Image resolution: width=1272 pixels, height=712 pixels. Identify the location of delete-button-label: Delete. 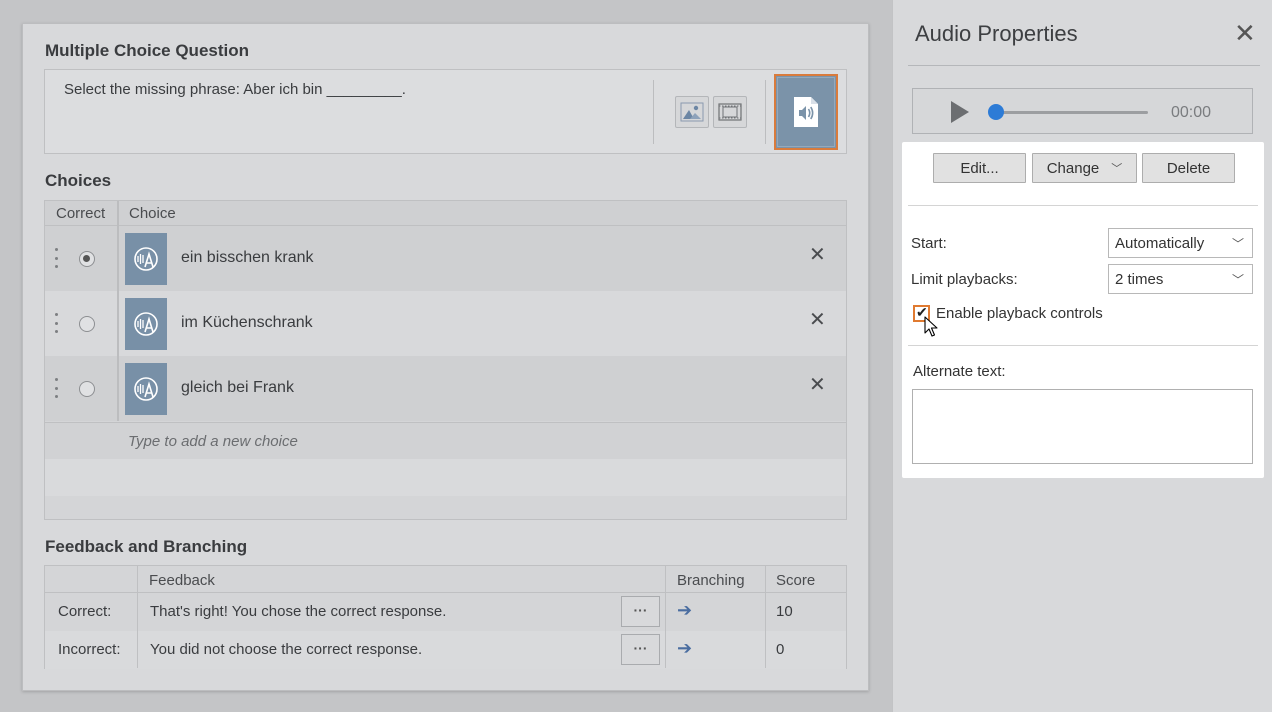
(1188, 168).